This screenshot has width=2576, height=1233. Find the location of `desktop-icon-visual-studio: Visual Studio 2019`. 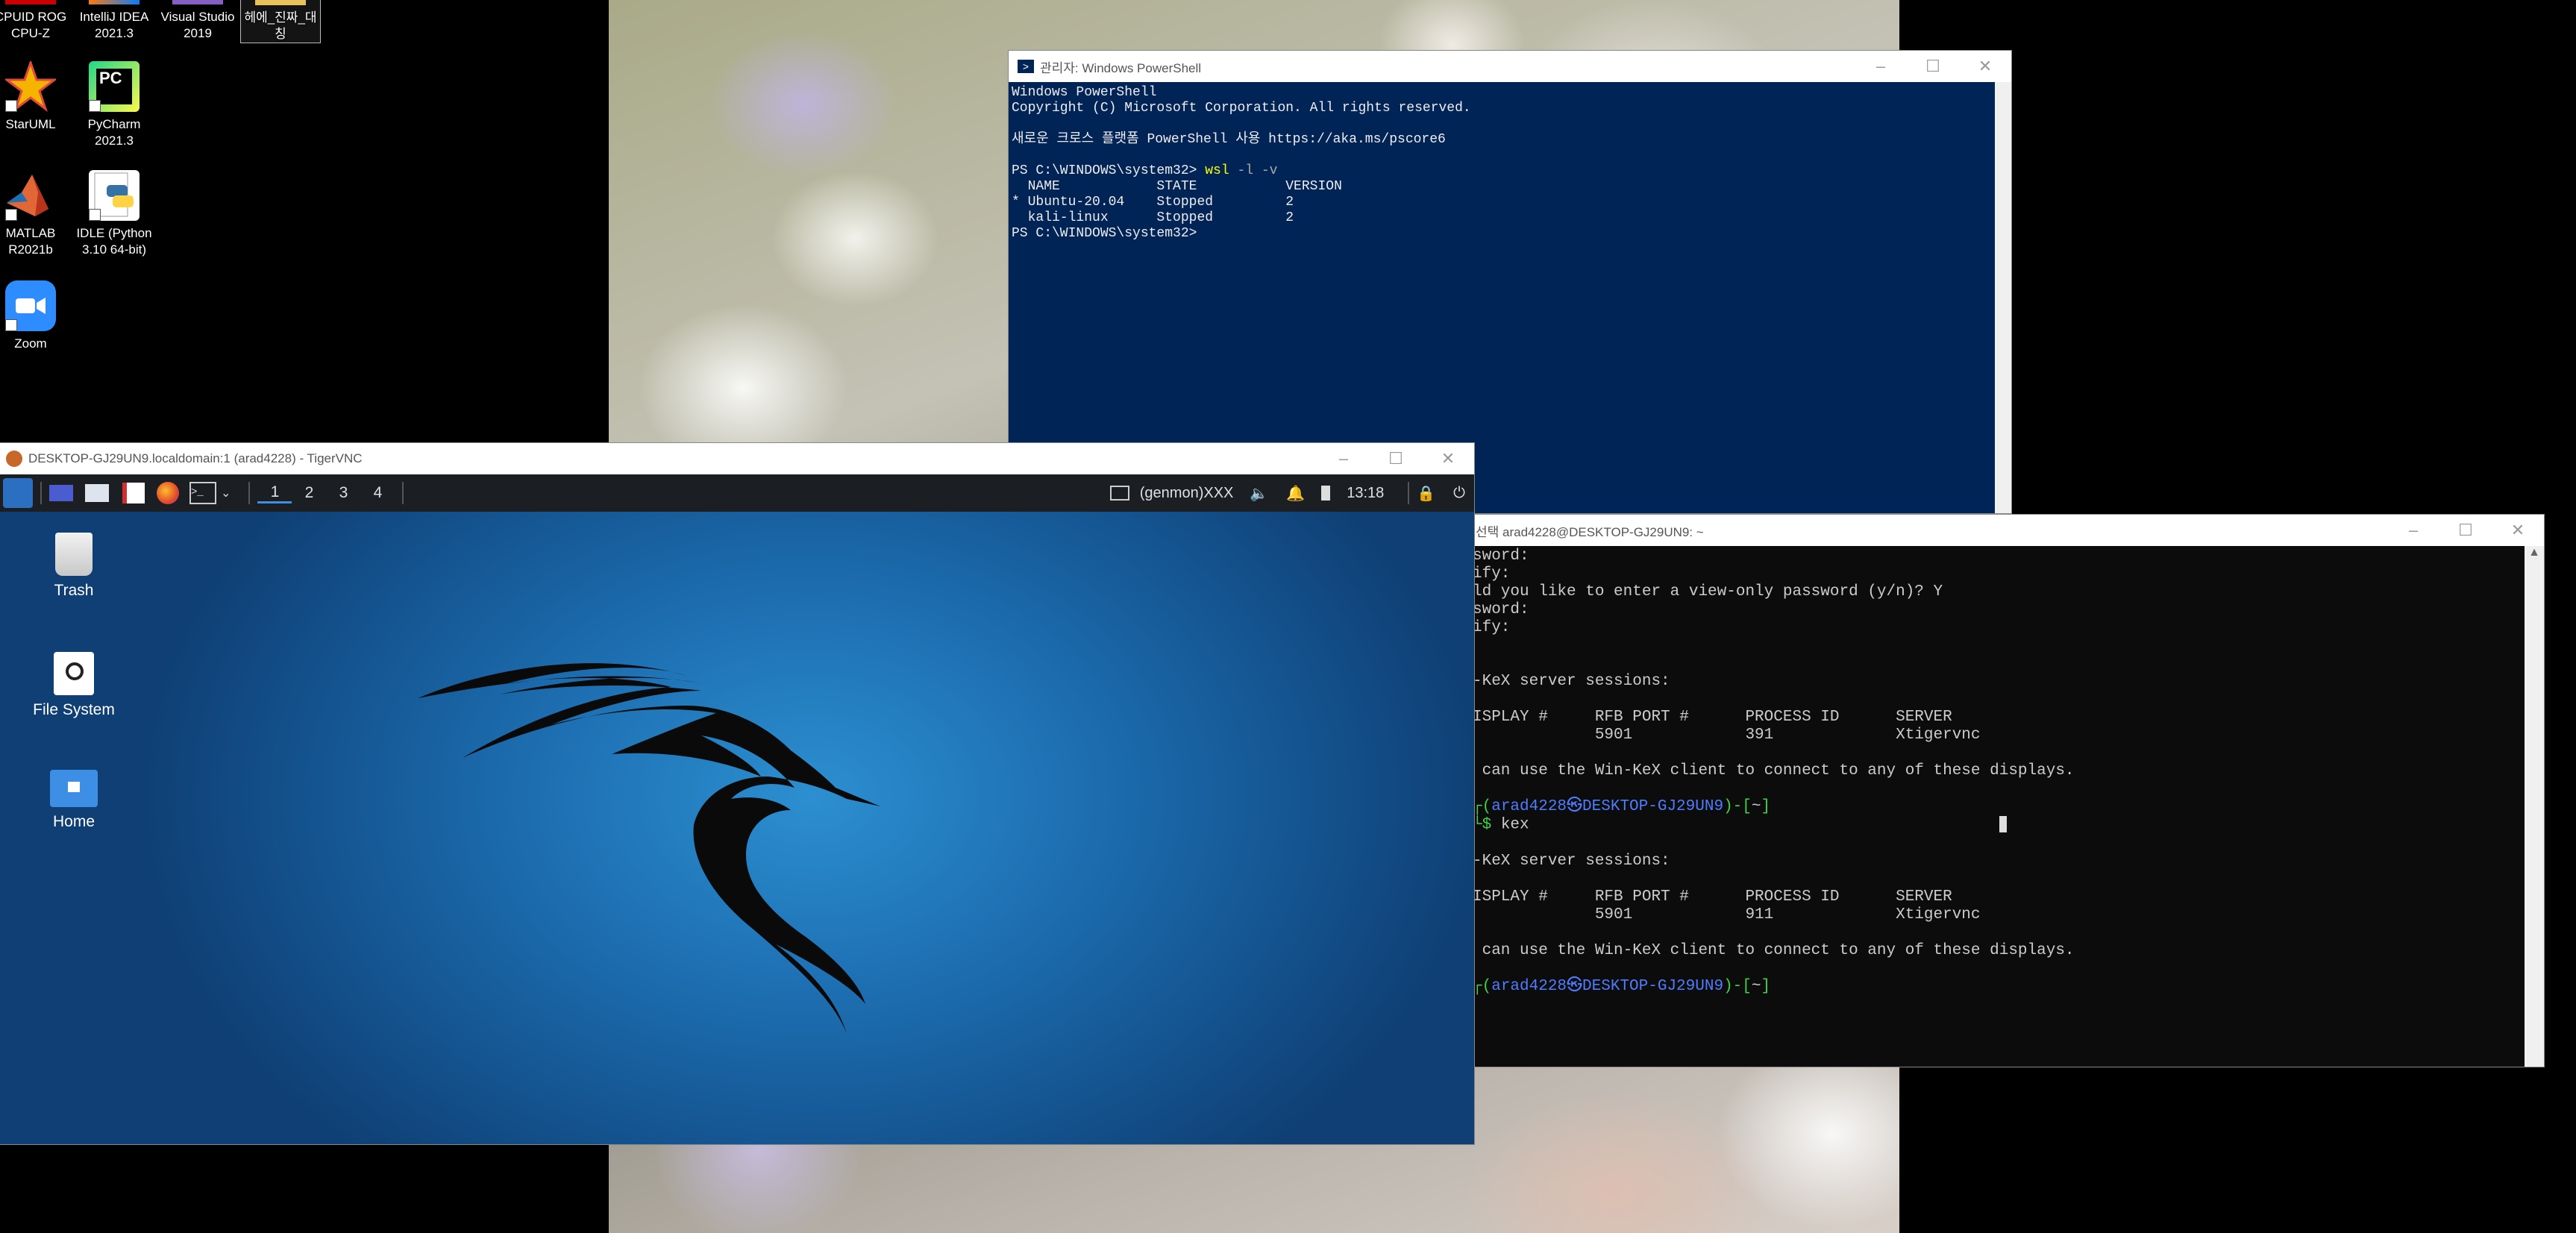

desktop-icon-visual-studio: Visual Studio 2019 is located at coordinates (197, 21).